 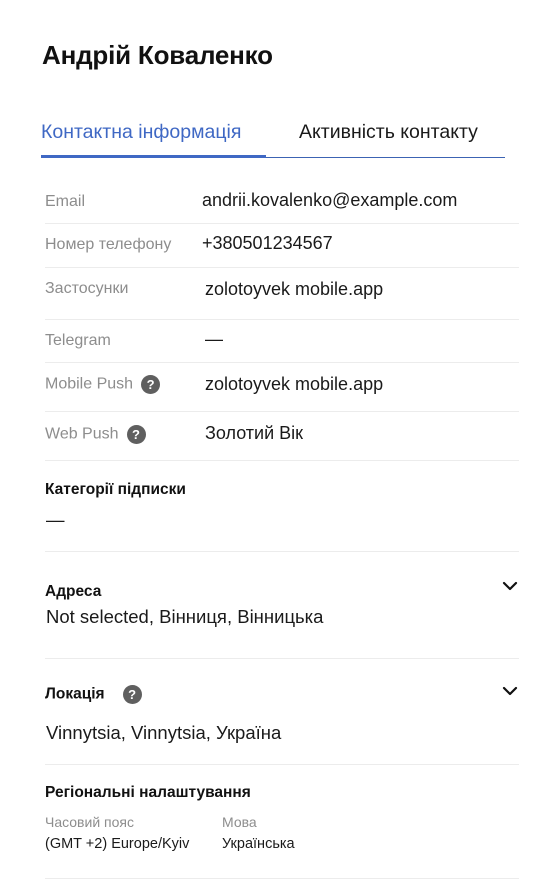 What do you see at coordinates (239, 822) in the screenshot?
I see `language-label: Мова` at bounding box center [239, 822].